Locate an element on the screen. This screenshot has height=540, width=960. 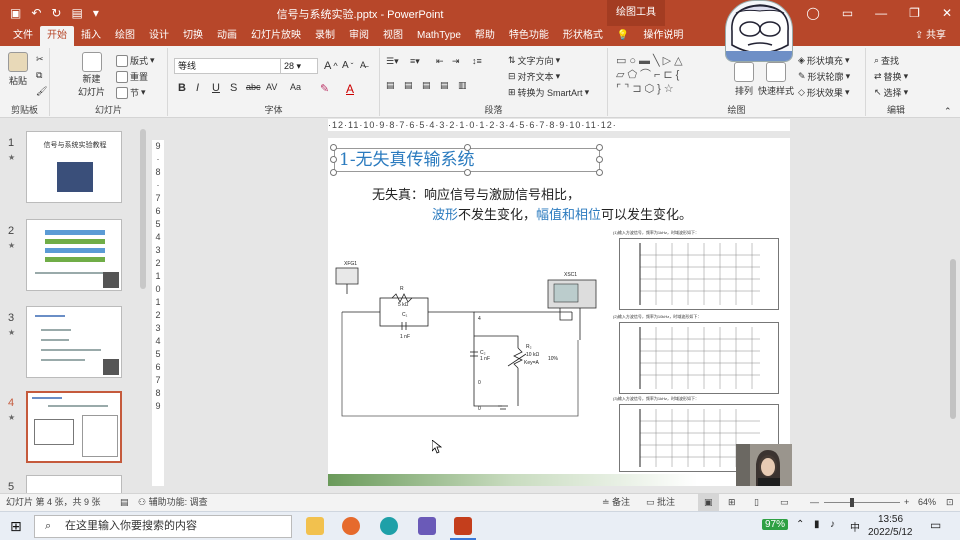
reading-view-icon: ▯ is located at coordinates (756, 502).